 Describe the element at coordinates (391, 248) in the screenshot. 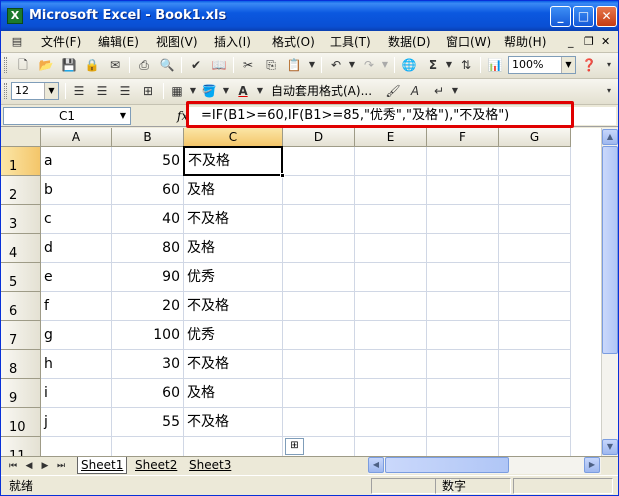

I see `cell-e4` at that location.